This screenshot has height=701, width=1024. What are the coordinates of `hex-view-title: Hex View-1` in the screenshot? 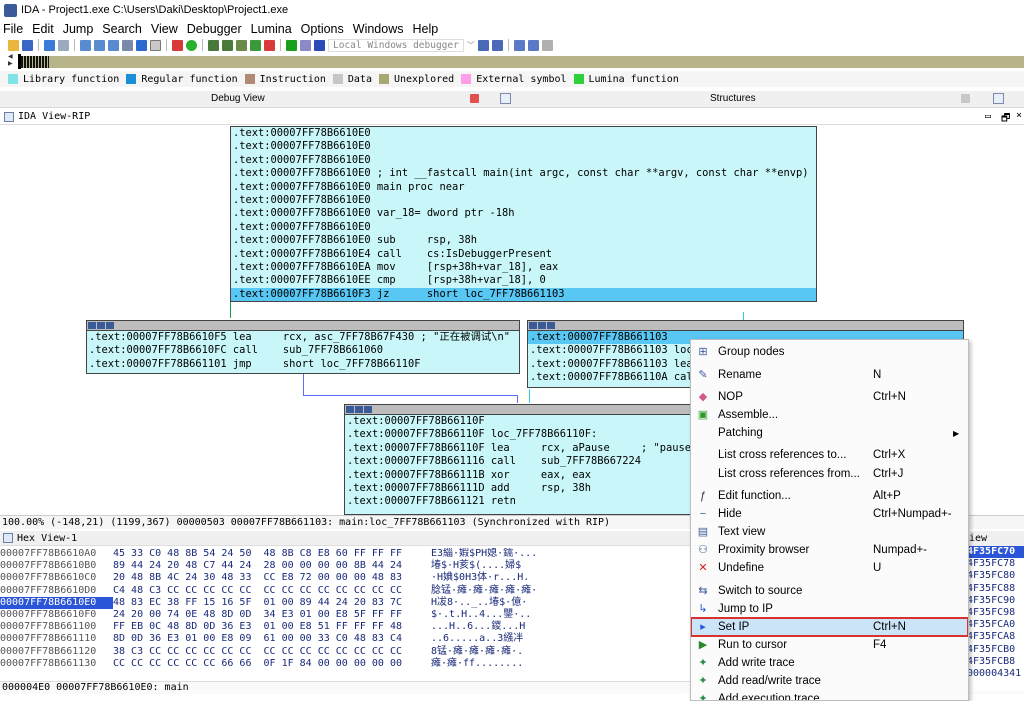 It's located at (47, 538).